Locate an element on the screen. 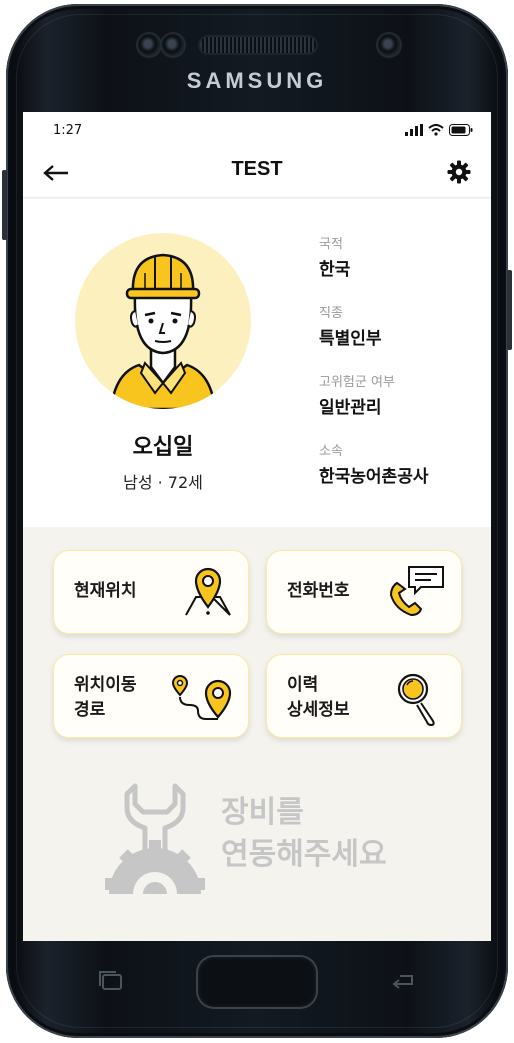 This screenshot has width=514, height=1043. volume-button is located at coordinates (4, 205).